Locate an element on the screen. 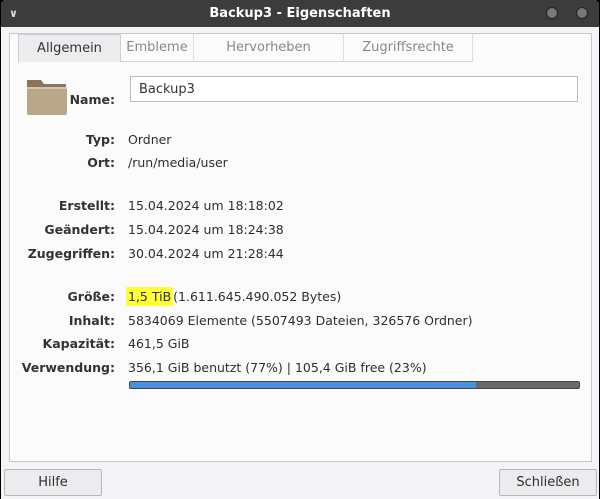 The image size is (600, 499). usage-bar is located at coordinates (354, 385).